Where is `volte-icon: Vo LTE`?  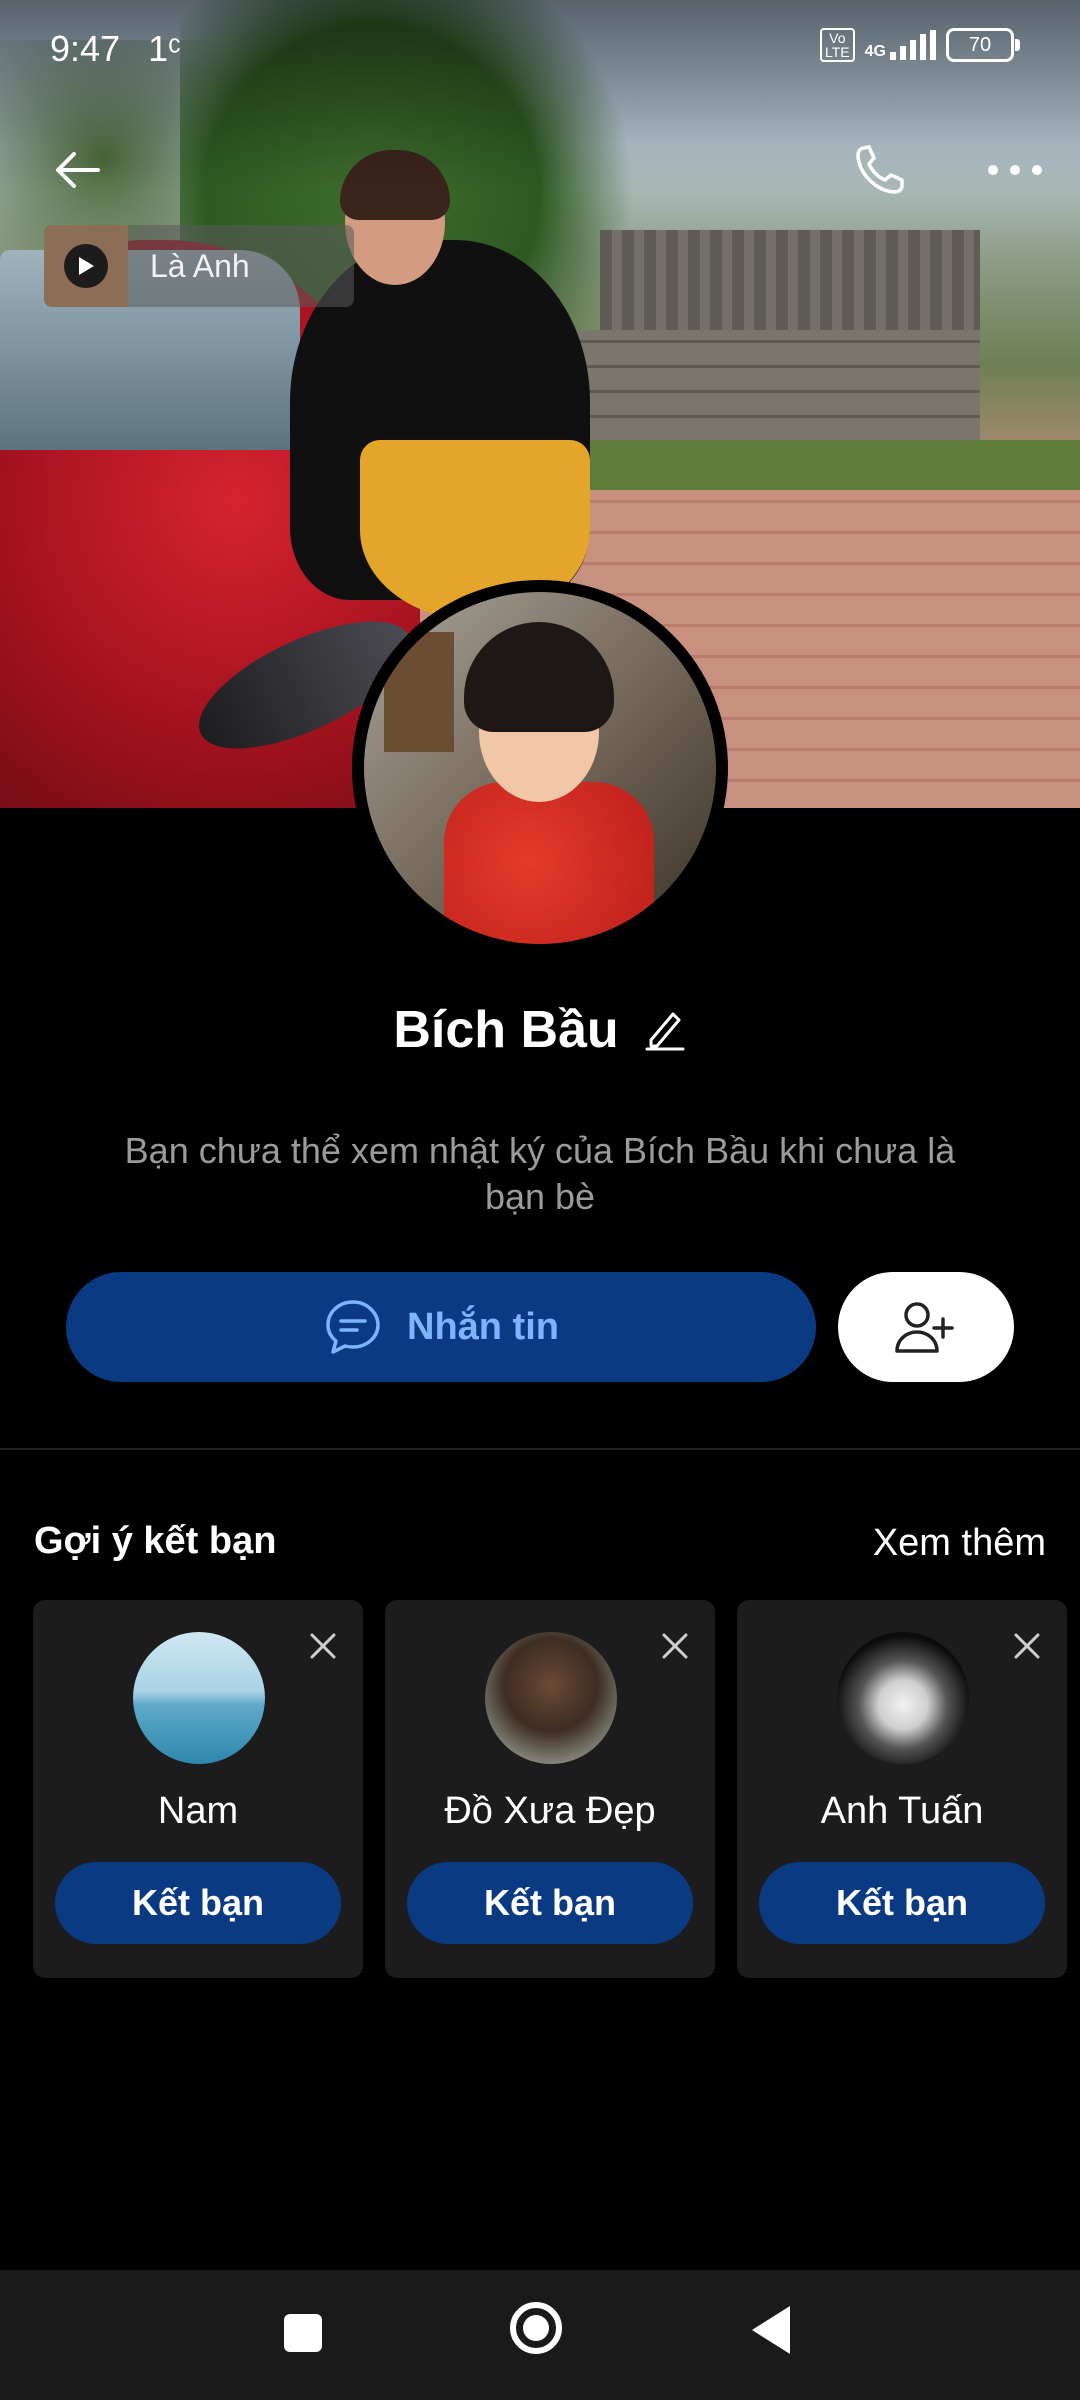 volte-icon: Vo LTE is located at coordinates (837, 45).